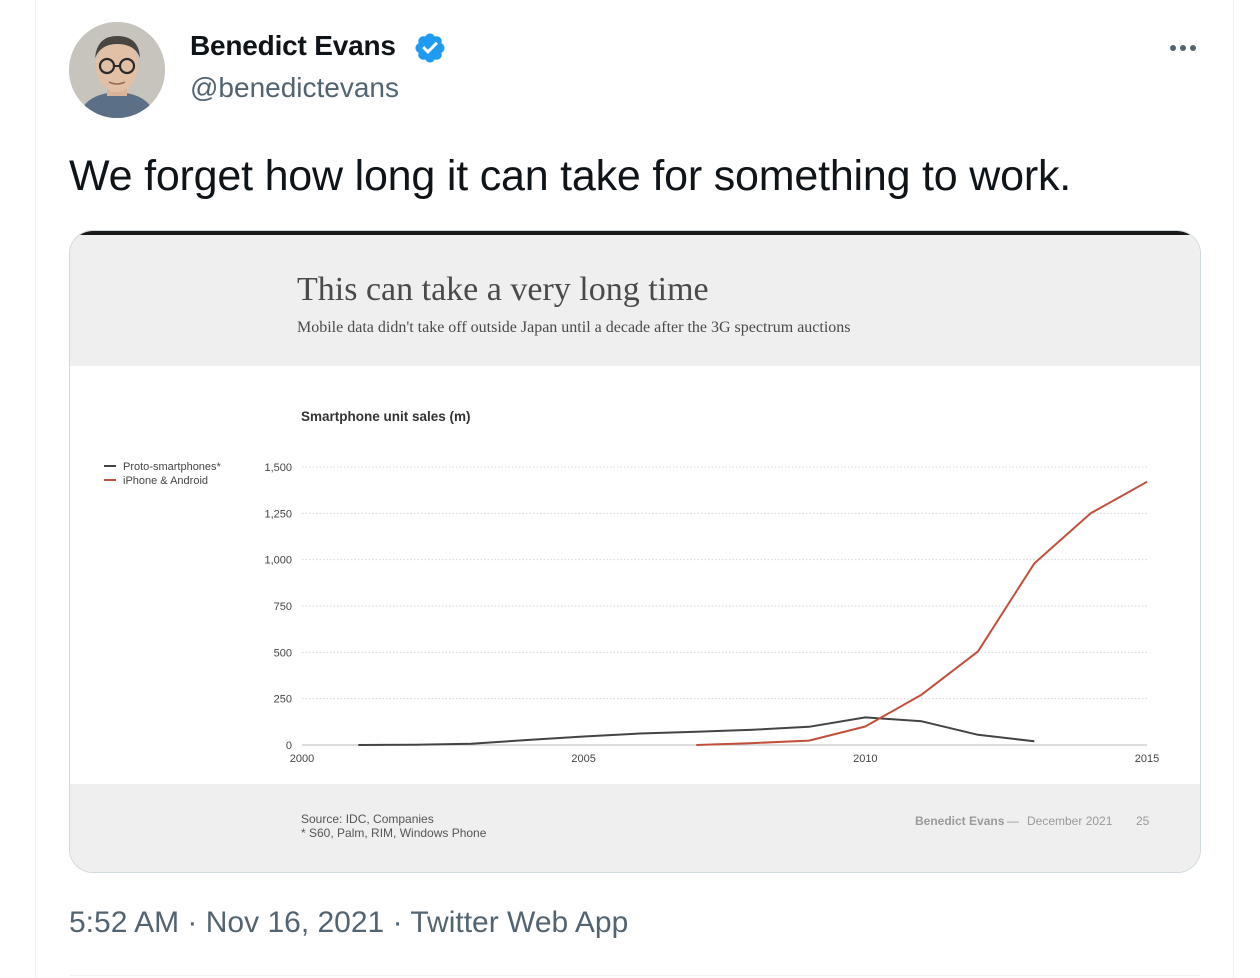 The height and width of the screenshot is (978, 1260). Describe the element at coordinates (278, 468) in the screenshot. I see `y-tick-label: 1,500` at that location.